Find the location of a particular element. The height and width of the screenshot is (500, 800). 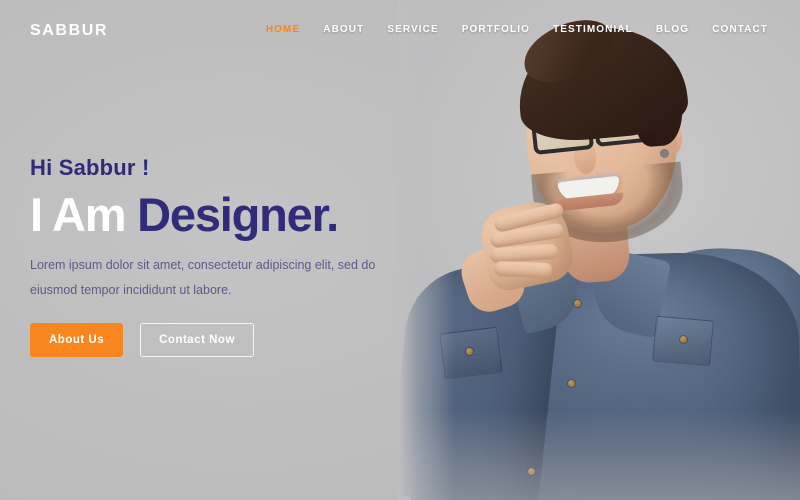

nav-item-blog: BLOG is located at coordinates (672, 29).